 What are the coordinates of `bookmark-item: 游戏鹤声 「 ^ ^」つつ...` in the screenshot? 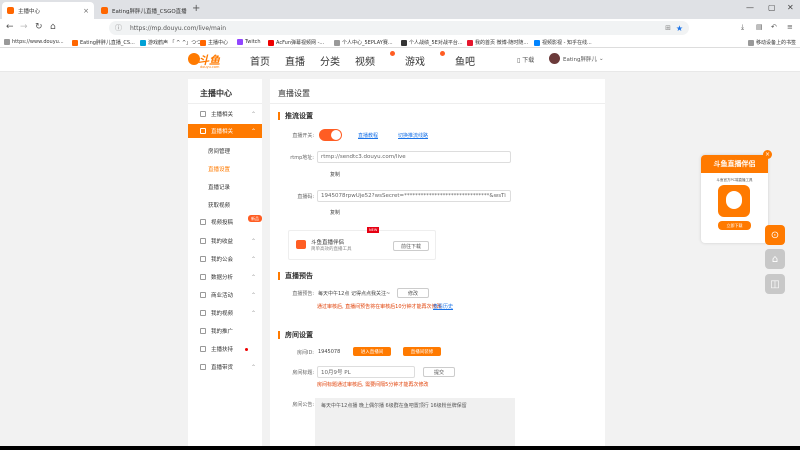 It's located at (173, 42).